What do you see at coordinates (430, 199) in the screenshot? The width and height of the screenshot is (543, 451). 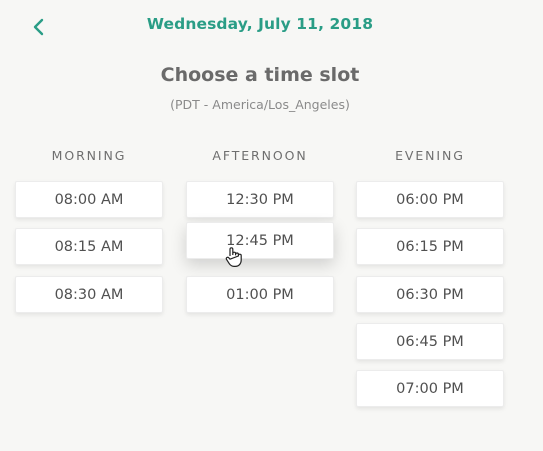 I see `time-slot-evening-0600: 06:00 PM` at bounding box center [430, 199].